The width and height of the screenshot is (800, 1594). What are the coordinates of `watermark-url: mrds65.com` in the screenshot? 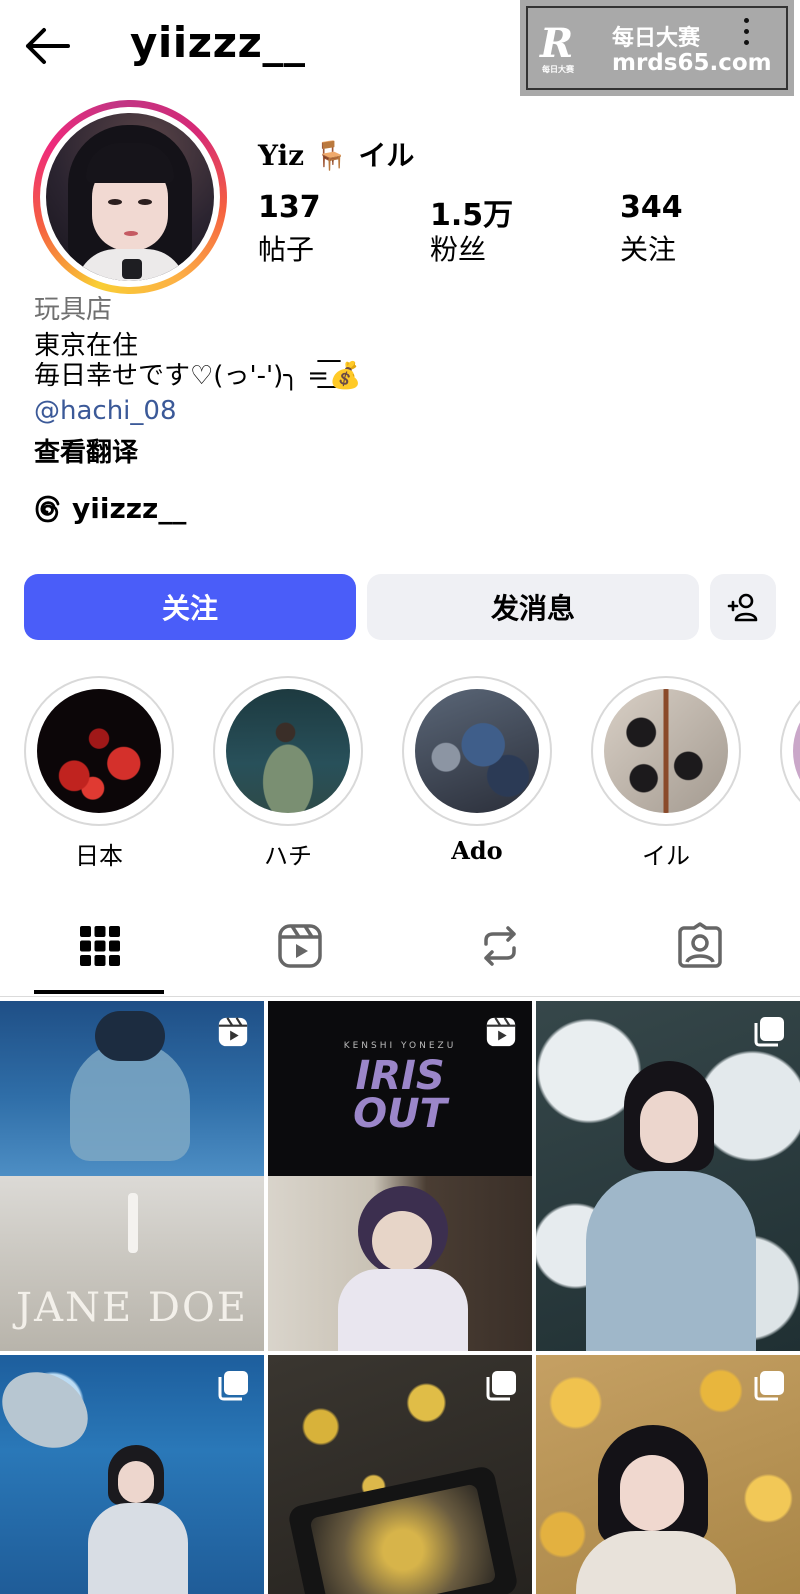 It's located at (692, 63).